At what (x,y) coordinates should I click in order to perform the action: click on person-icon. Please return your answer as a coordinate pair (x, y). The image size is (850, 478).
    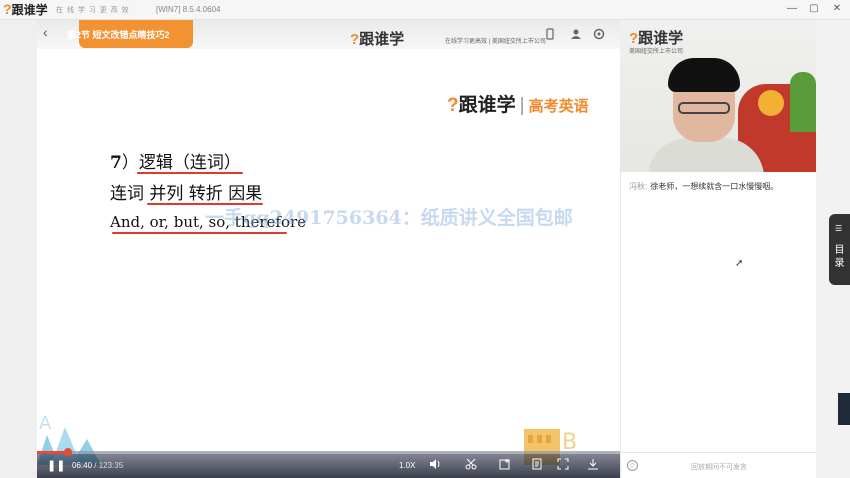
    Looking at the image, I should click on (576, 34).